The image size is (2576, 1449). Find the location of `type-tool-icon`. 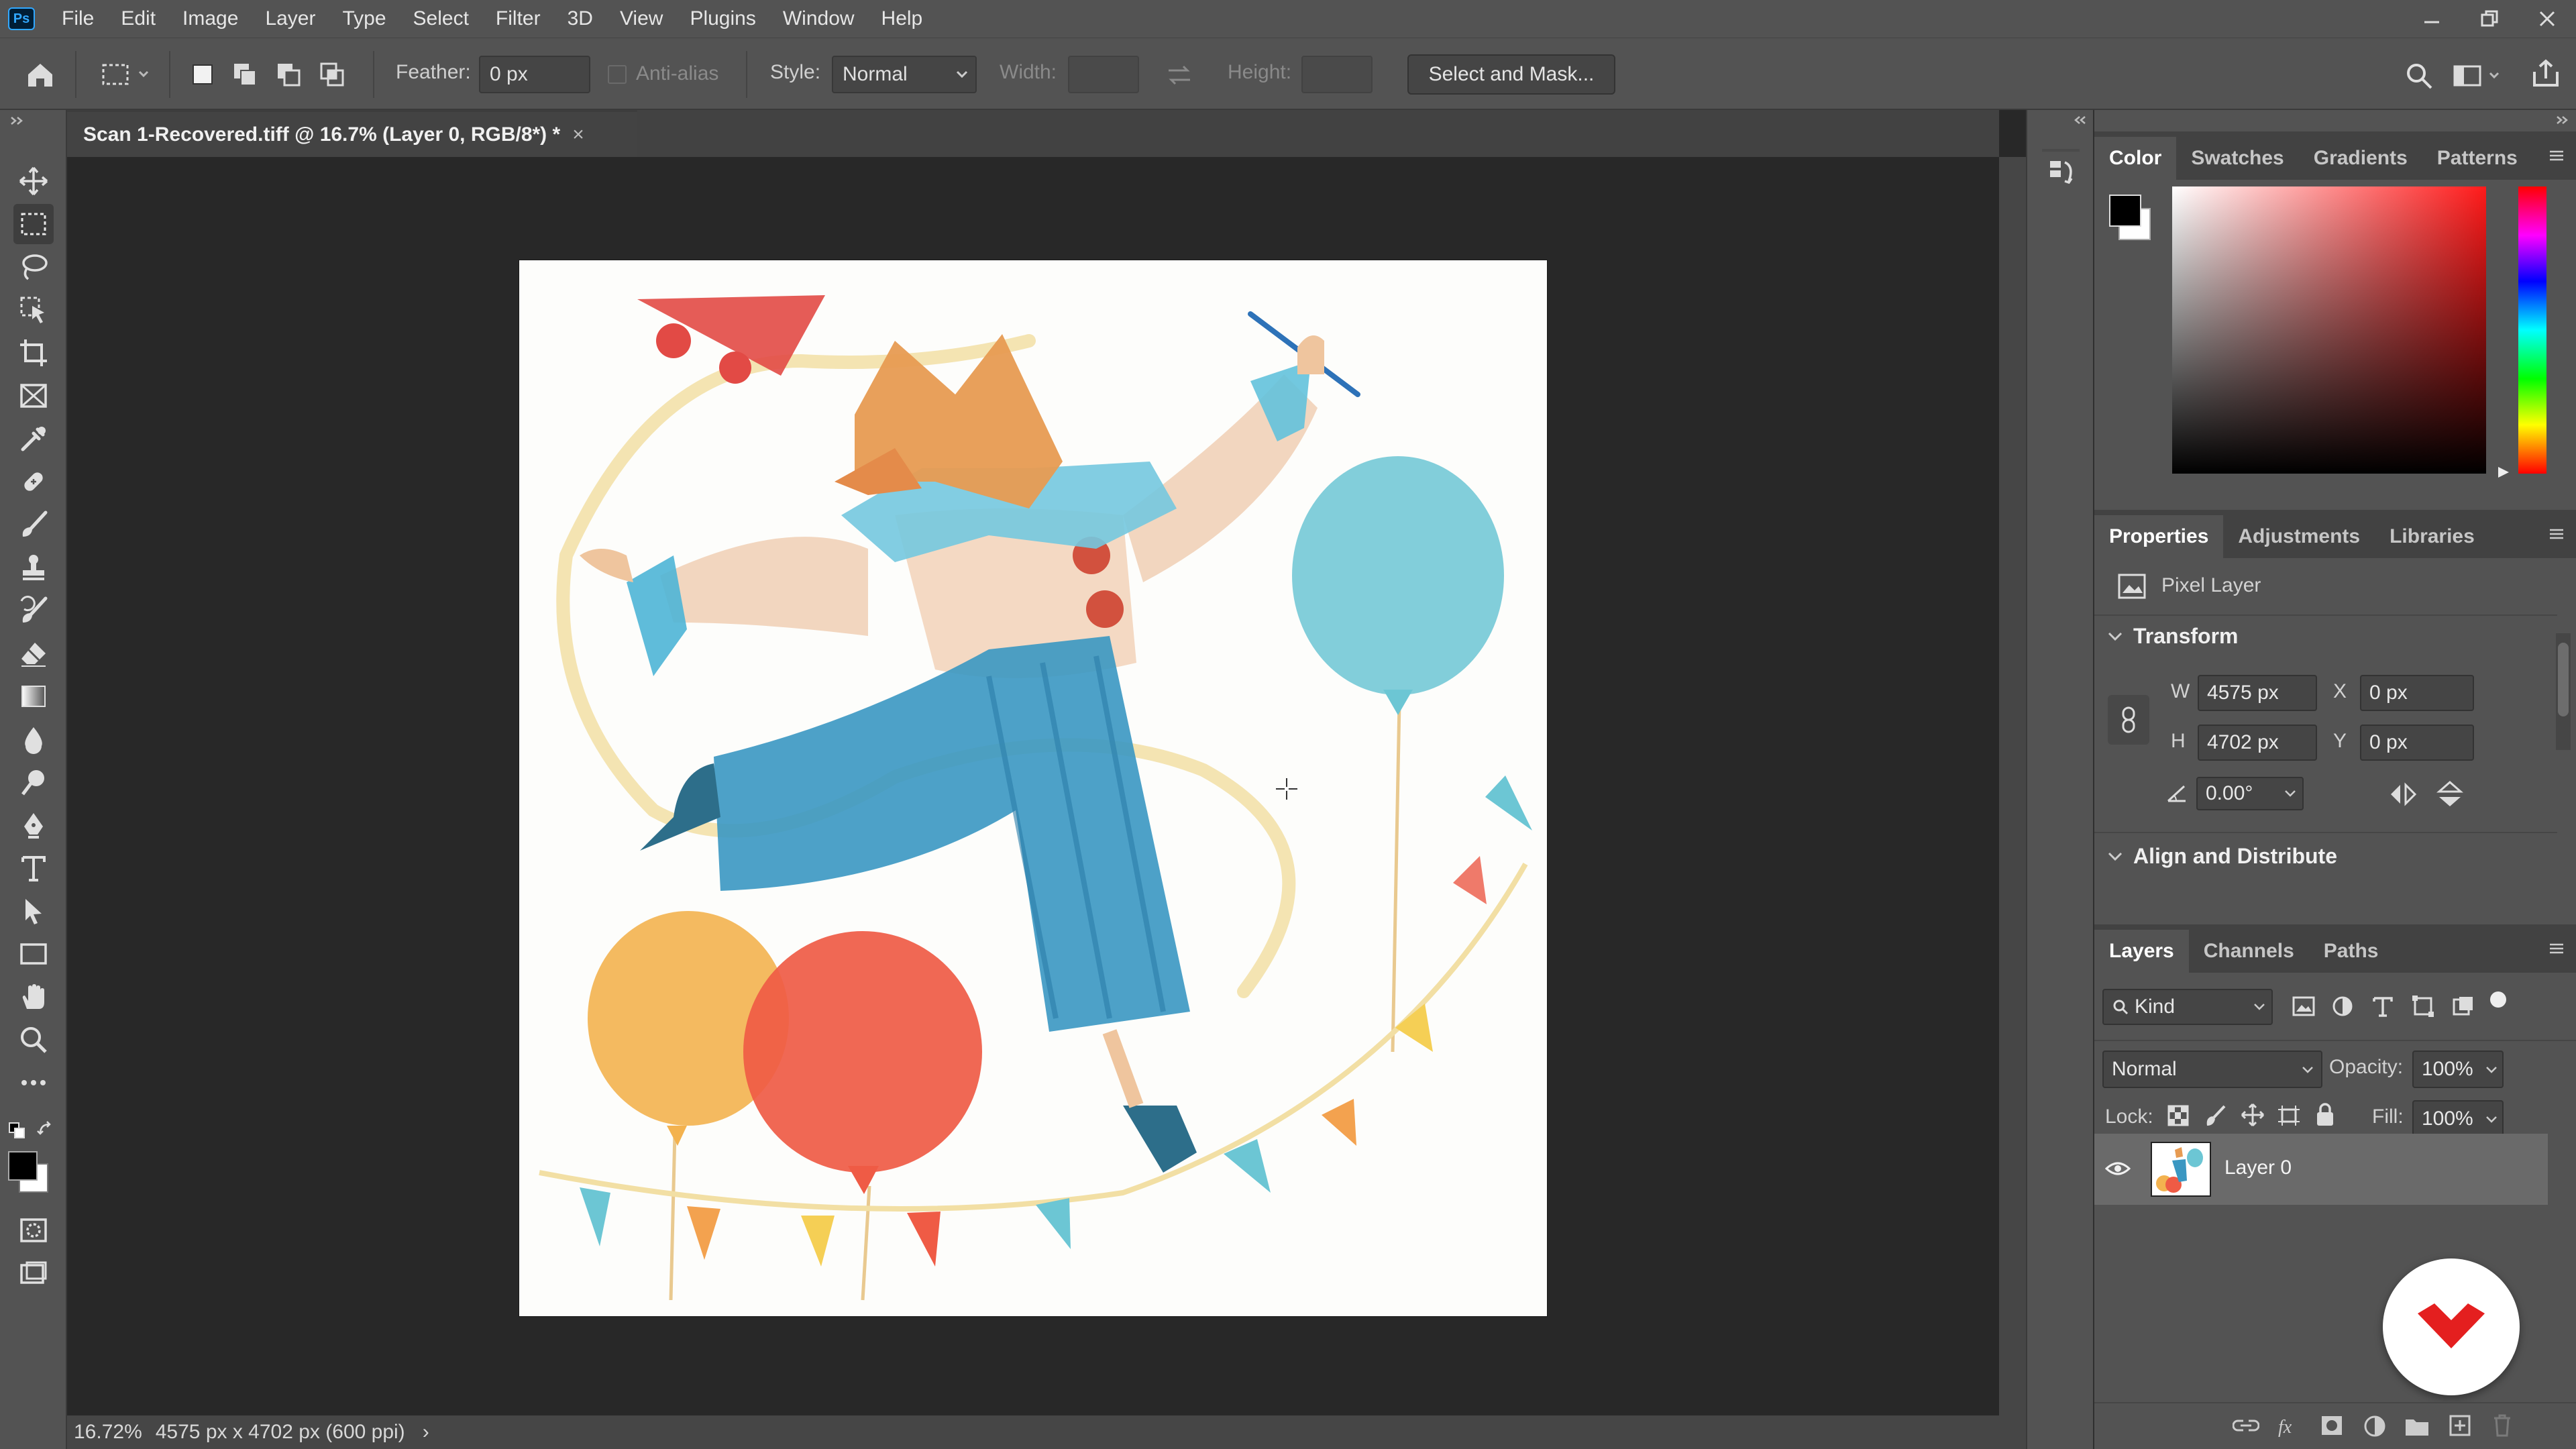

type-tool-icon is located at coordinates (33, 868).